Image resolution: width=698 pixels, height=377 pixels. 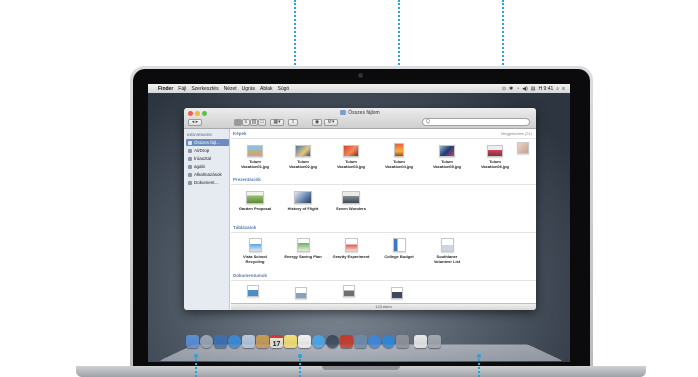 I want to click on contacts-icon, so click(x=262, y=341).